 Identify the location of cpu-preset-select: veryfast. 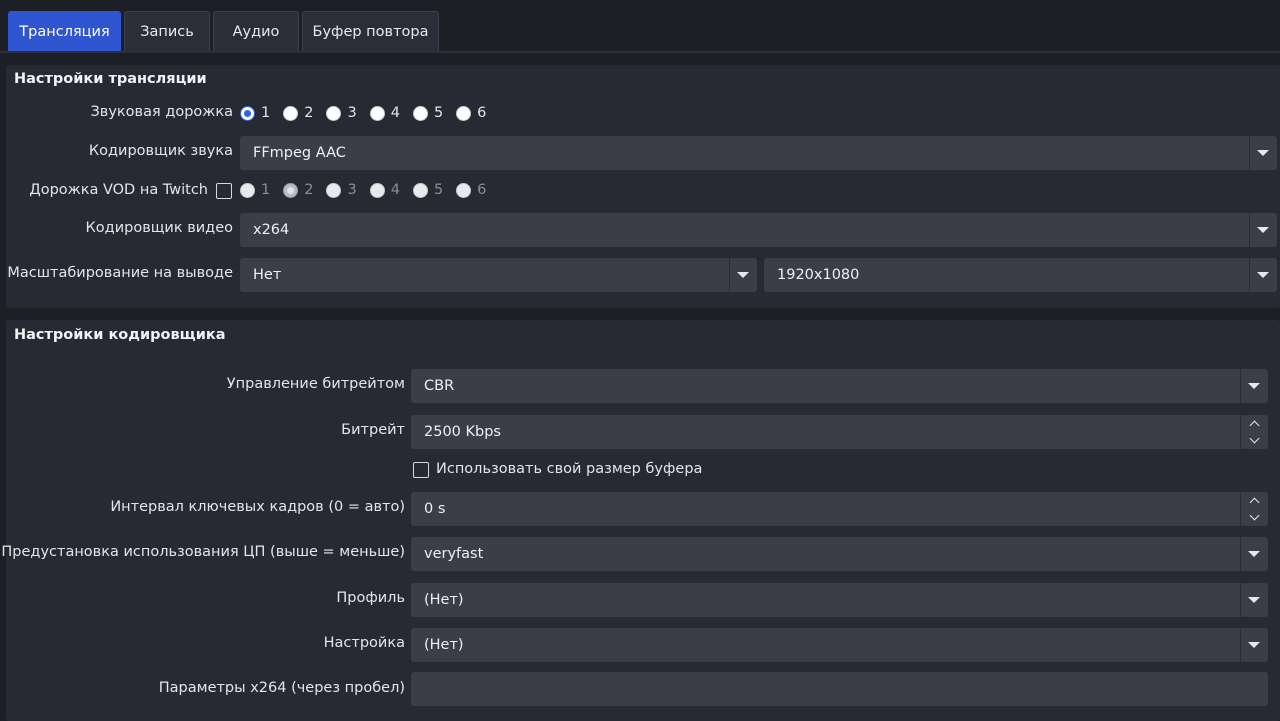
(839, 554).